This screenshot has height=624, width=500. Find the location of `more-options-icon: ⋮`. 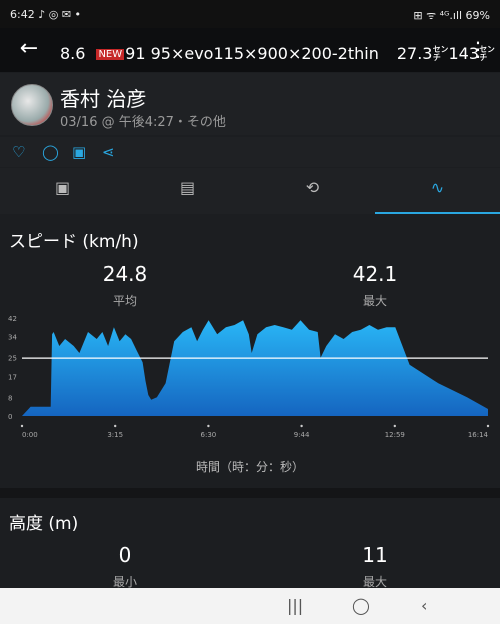

more-options-icon: ⋮ is located at coordinates (478, 49).